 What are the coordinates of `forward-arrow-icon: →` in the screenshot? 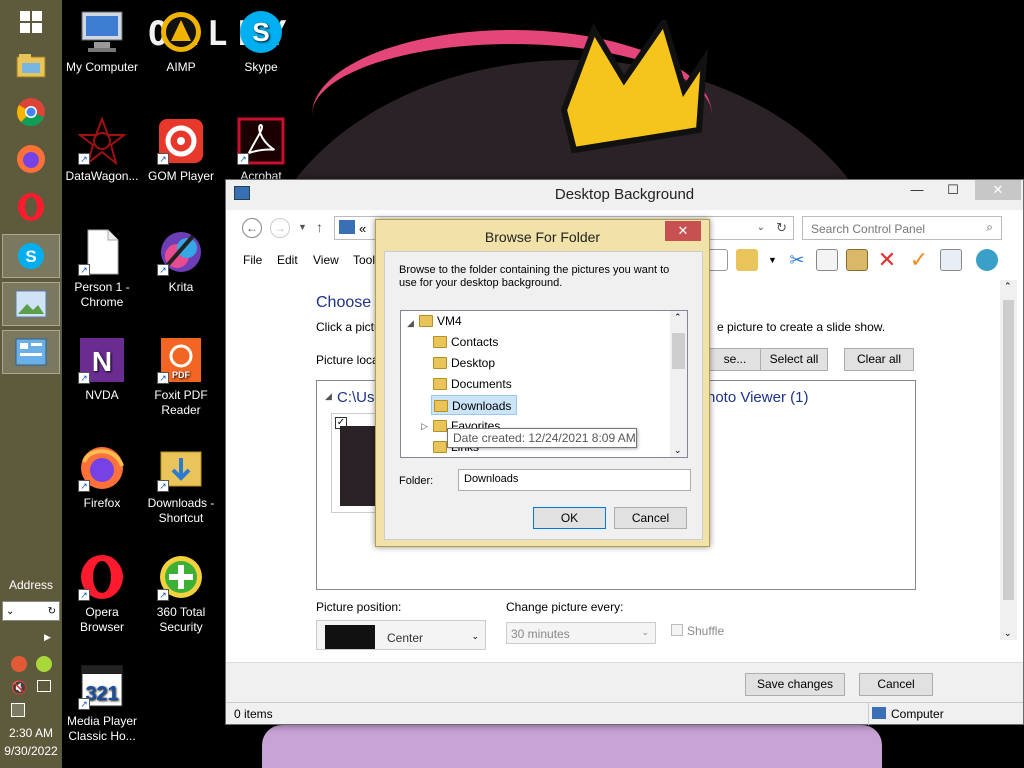 It's located at (280, 228).